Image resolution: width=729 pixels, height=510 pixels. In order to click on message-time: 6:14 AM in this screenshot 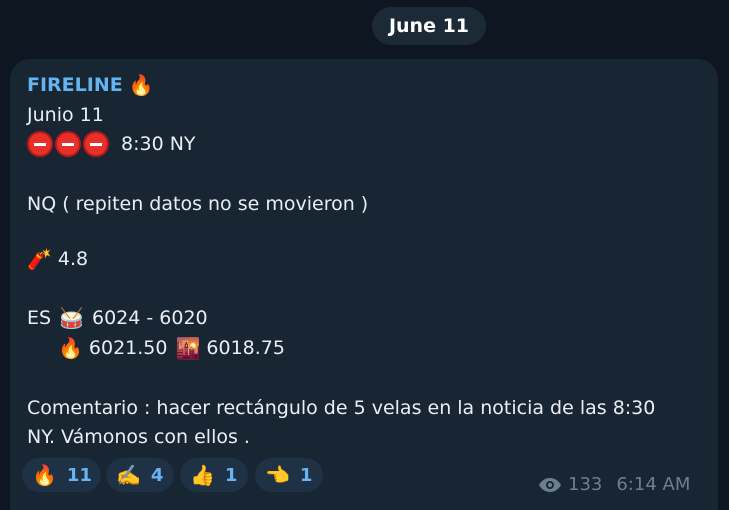, I will do `click(653, 484)`.